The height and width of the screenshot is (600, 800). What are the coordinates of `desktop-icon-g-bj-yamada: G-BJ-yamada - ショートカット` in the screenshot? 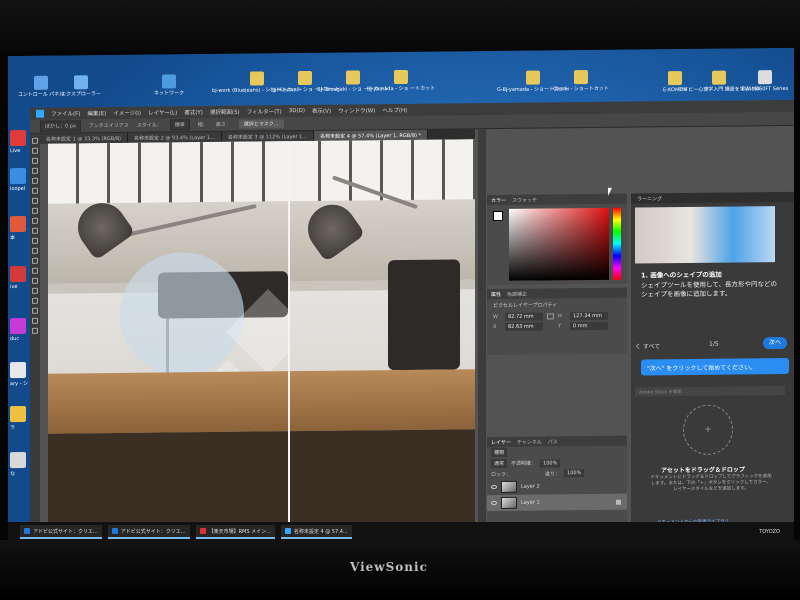 It's located at (533, 81).